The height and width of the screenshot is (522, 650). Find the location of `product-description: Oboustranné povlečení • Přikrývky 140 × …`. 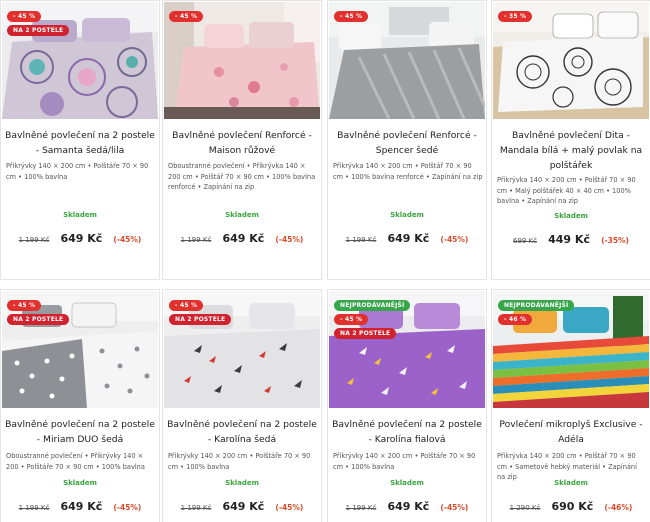

product-description: Oboustranné povlečení • Přikrývky 140 × … is located at coordinates (75, 461).